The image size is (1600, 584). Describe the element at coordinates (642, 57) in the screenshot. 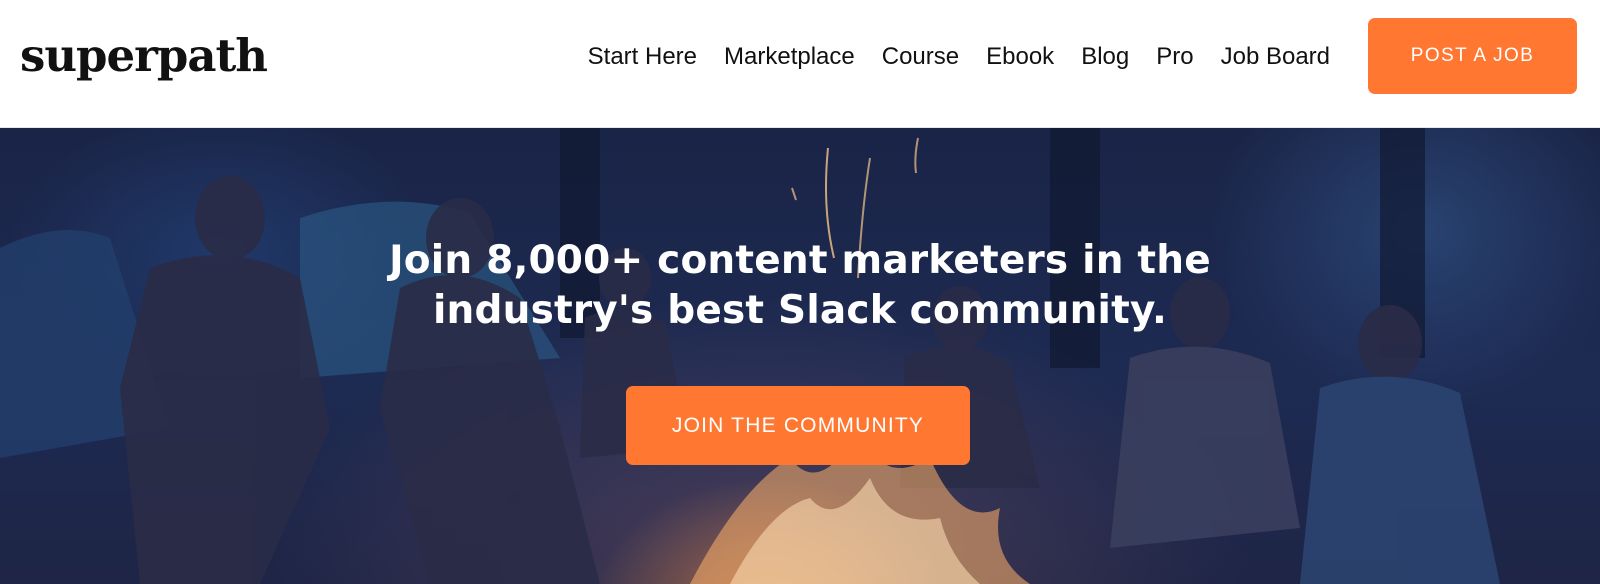

I see `nav-start-here: Start Here` at that location.